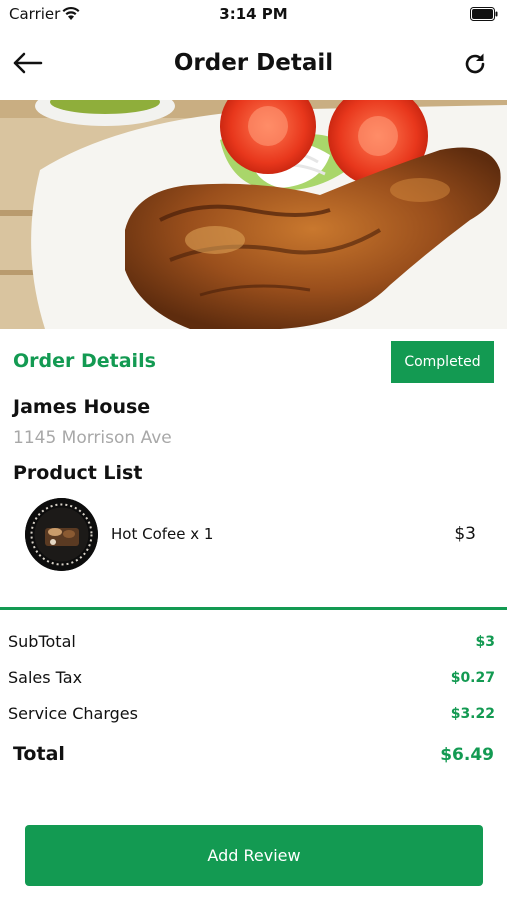 The height and width of the screenshot is (900, 507). What do you see at coordinates (475, 64) in the screenshot?
I see `refresh-icon` at bounding box center [475, 64].